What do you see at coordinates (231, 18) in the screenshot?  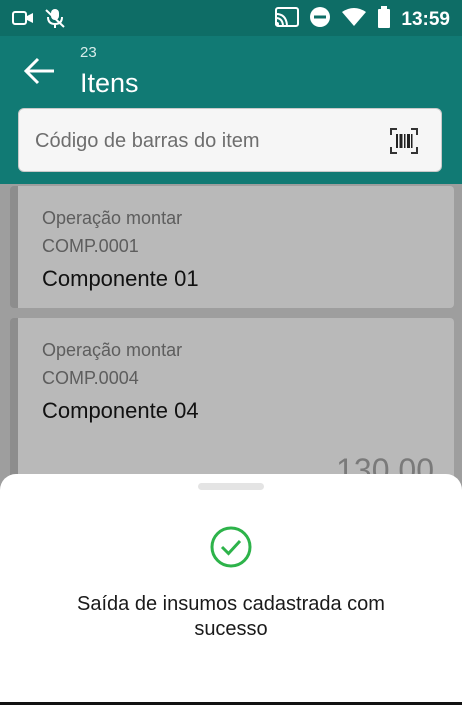 I see `status-bar: 13:59` at bounding box center [231, 18].